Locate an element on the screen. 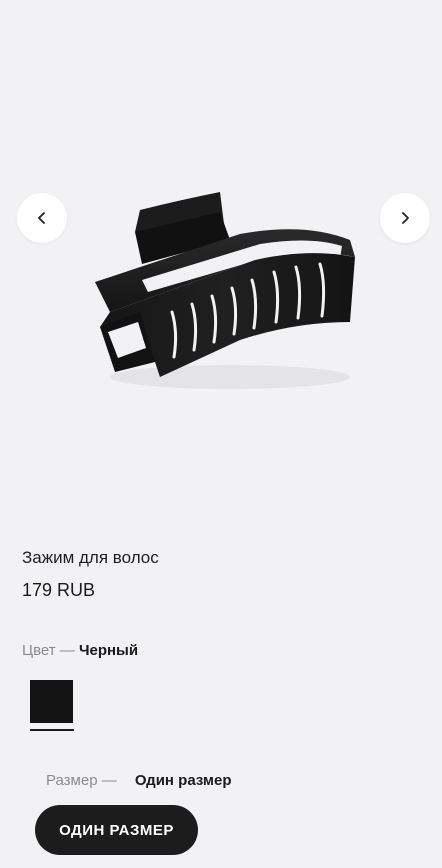 The width and height of the screenshot is (442, 868). selected-swatch-indicator is located at coordinates (52, 730).